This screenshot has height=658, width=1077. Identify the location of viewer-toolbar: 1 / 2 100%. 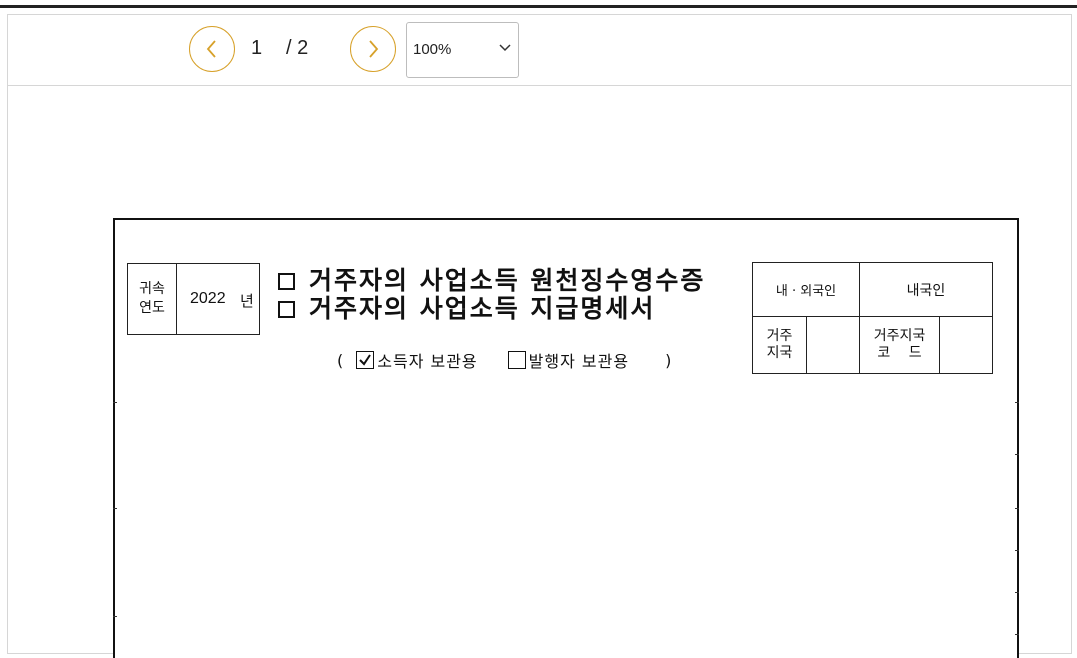
(539, 50).